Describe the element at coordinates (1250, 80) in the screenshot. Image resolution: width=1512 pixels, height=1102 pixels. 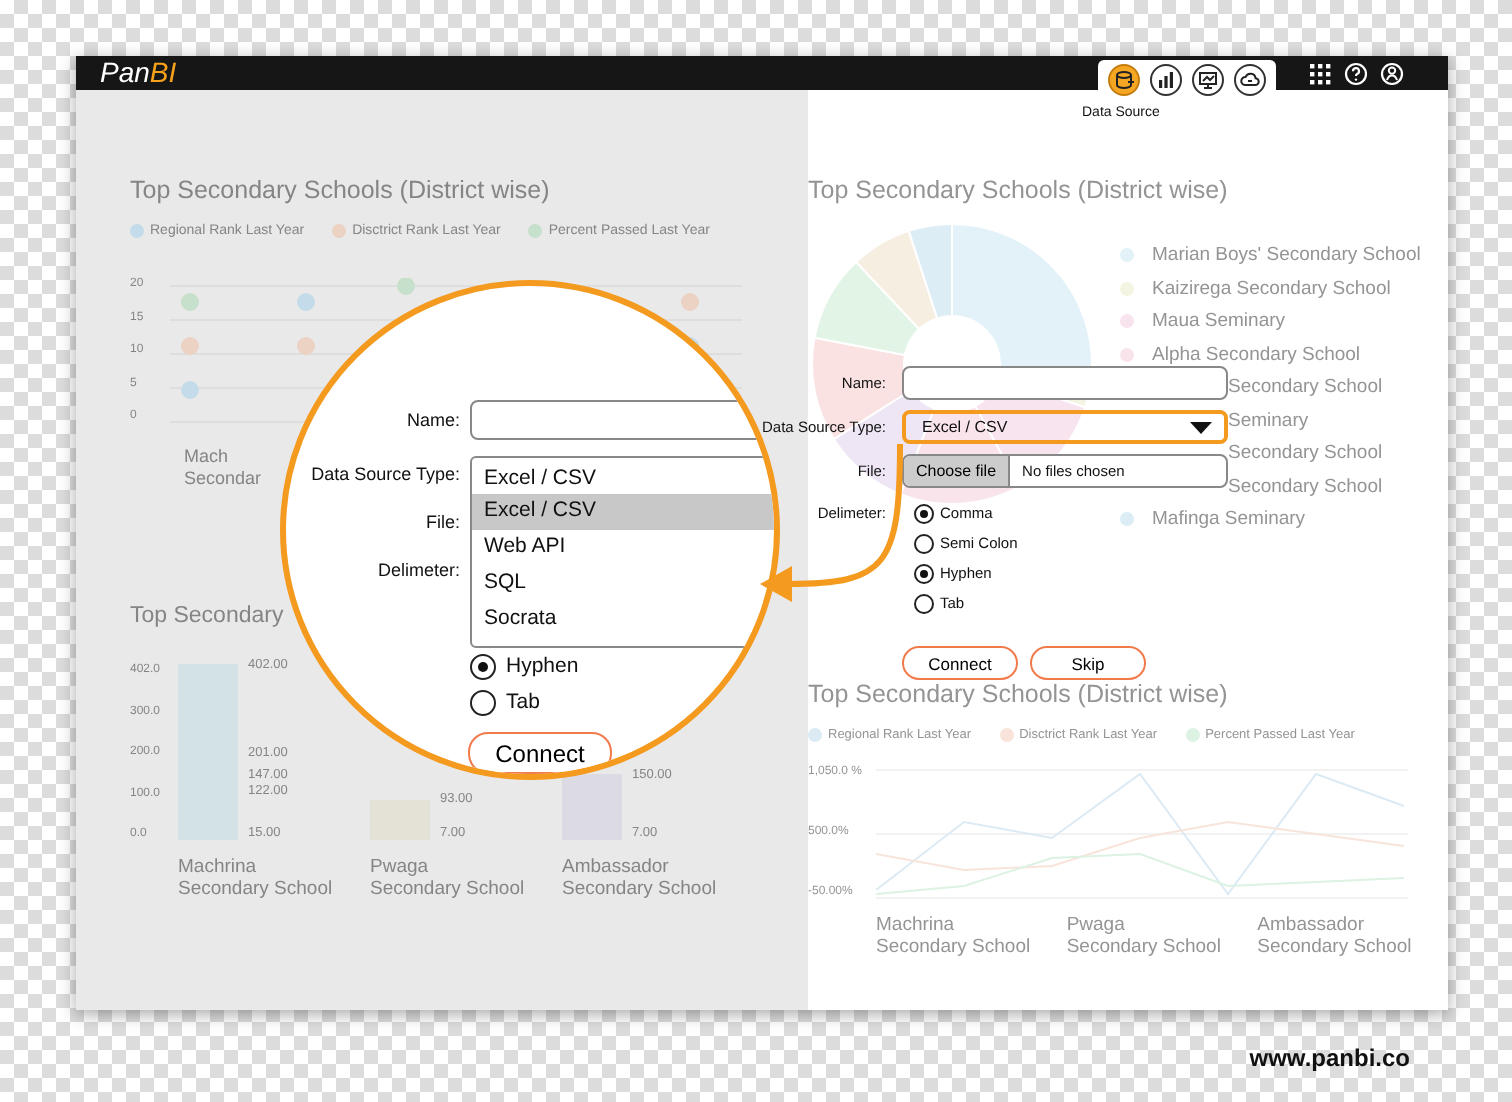
I see `cloud-tool-icon` at that location.